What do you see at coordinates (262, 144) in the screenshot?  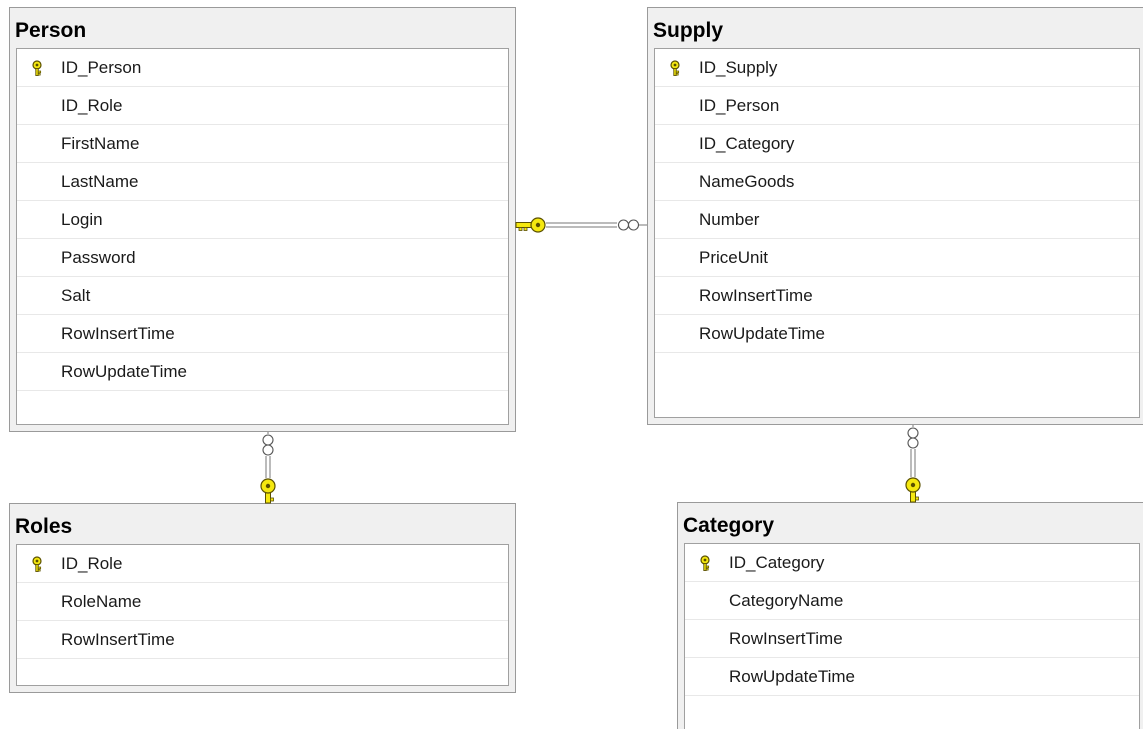 I see `column-row: FirstName` at bounding box center [262, 144].